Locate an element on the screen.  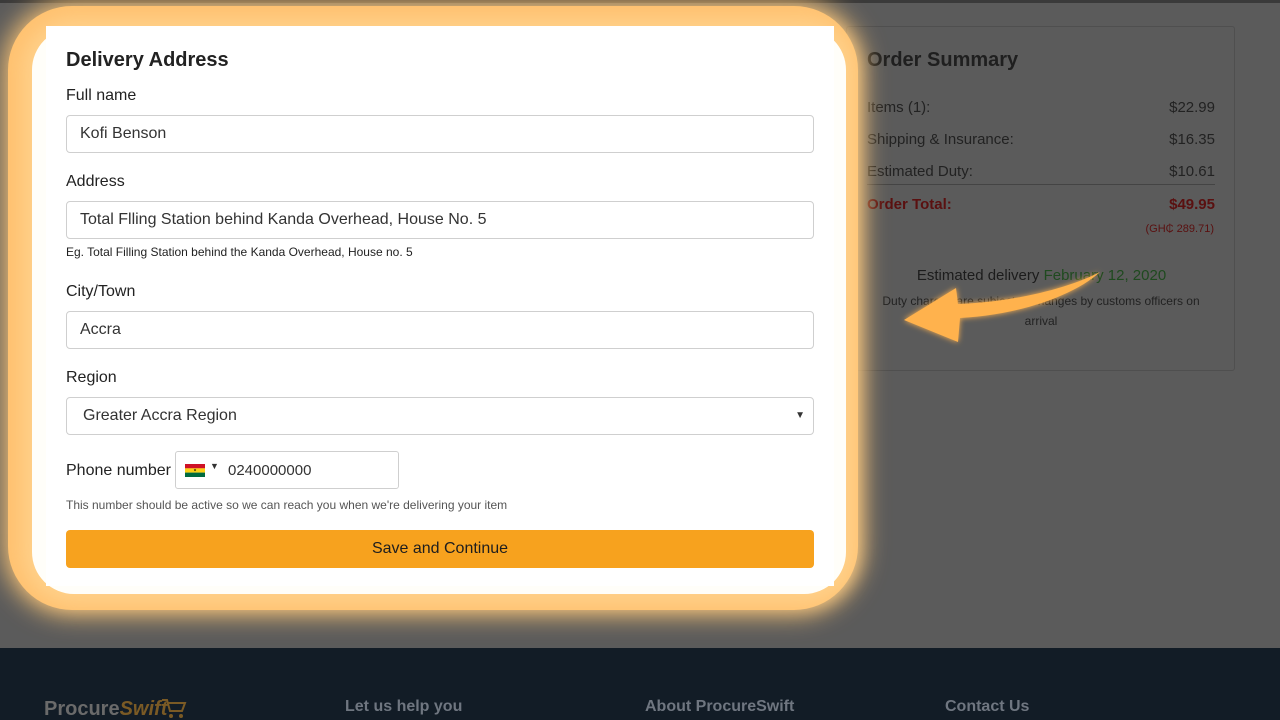
summary-items-row: Items (1): $22.99 is located at coordinates (1041, 107).